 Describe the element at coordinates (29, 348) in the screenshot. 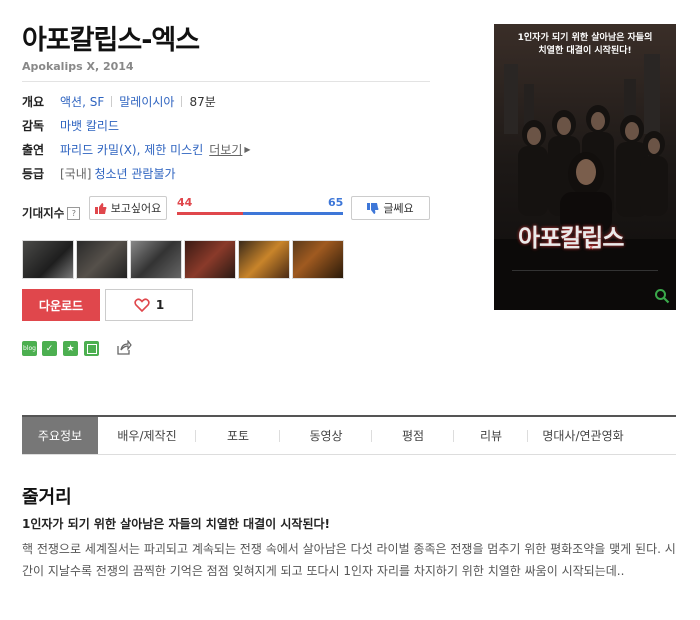

I see `blog-icon: blog` at that location.